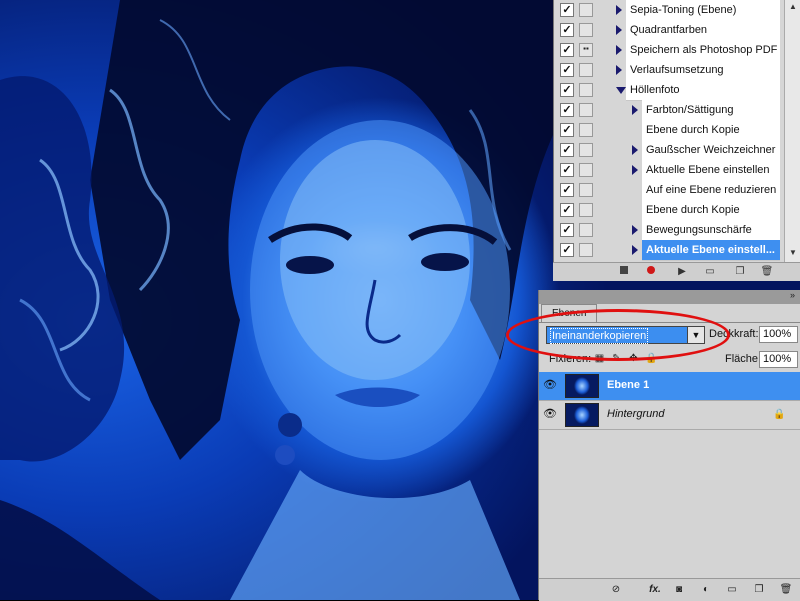 The width and height of the screenshot is (800, 601). I want to click on opacity-input: 100%, so click(778, 334).